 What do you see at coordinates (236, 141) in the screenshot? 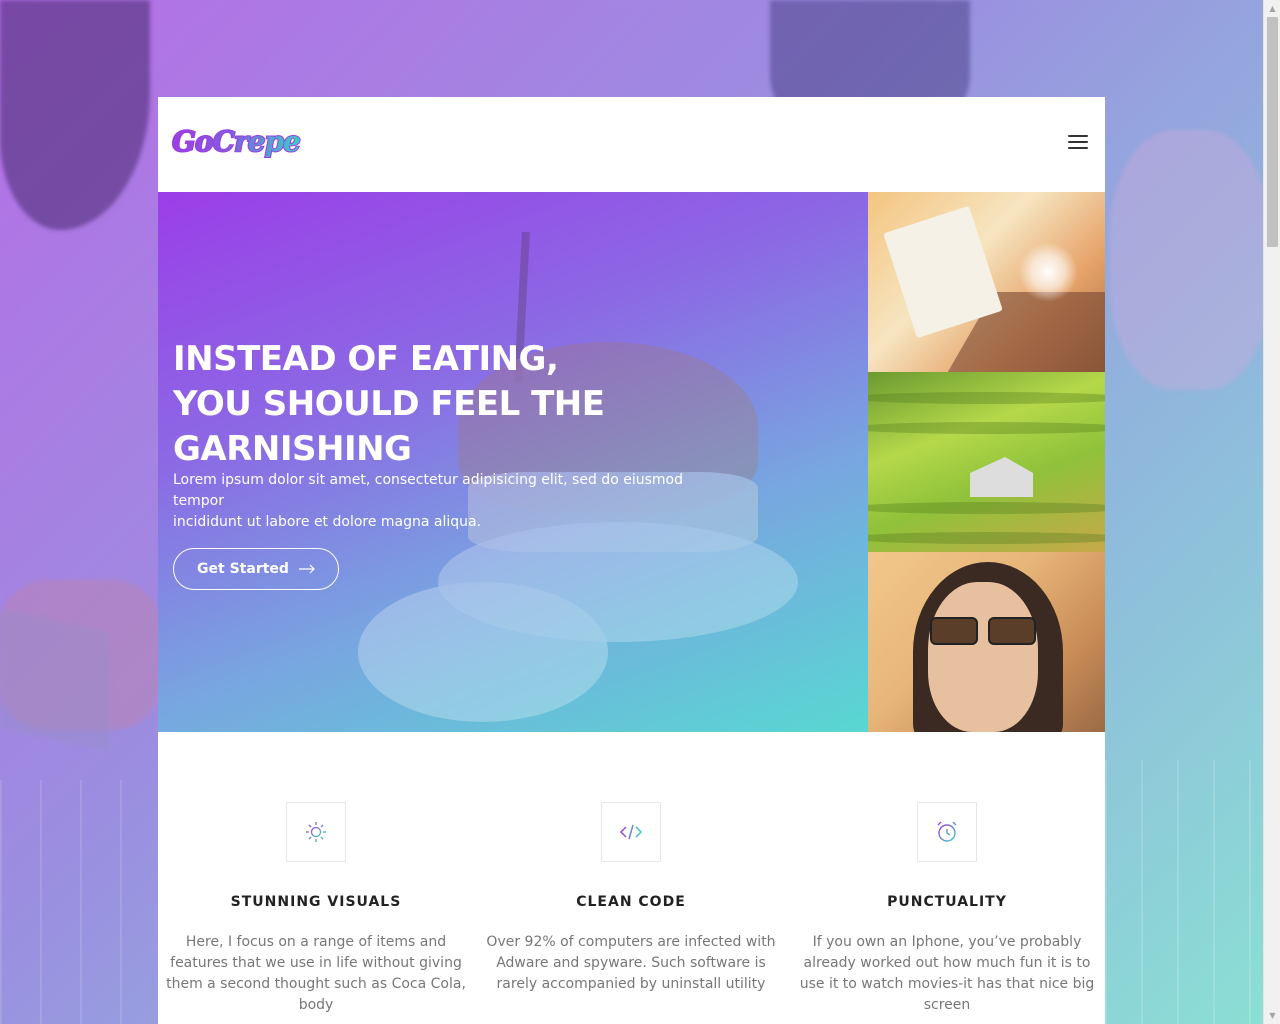
I see `logo-text: GoCrepe` at bounding box center [236, 141].